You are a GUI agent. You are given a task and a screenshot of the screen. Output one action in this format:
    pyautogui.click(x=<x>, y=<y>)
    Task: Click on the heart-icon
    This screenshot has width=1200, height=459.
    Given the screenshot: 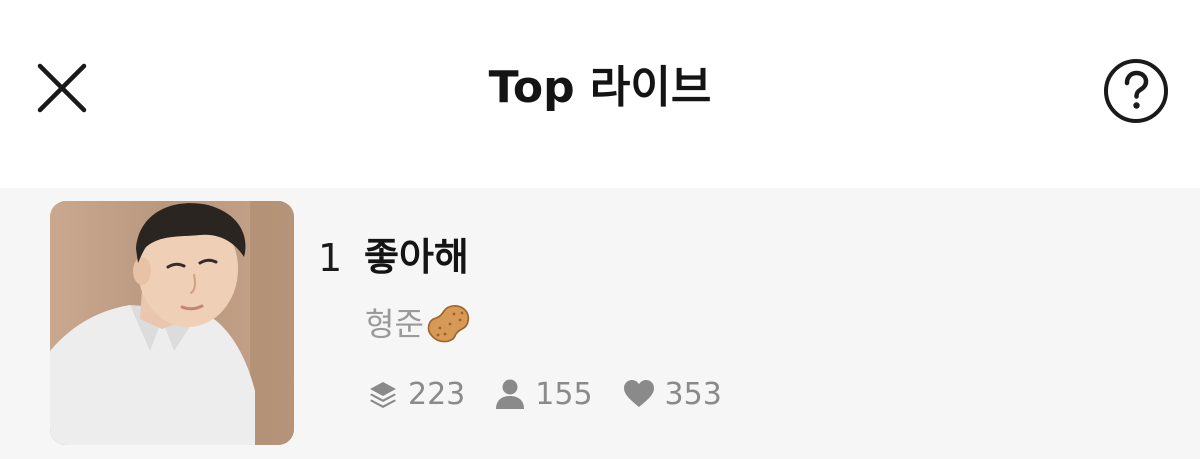 What is the action you would take?
    pyautogui.click(x=638, y=393)
    